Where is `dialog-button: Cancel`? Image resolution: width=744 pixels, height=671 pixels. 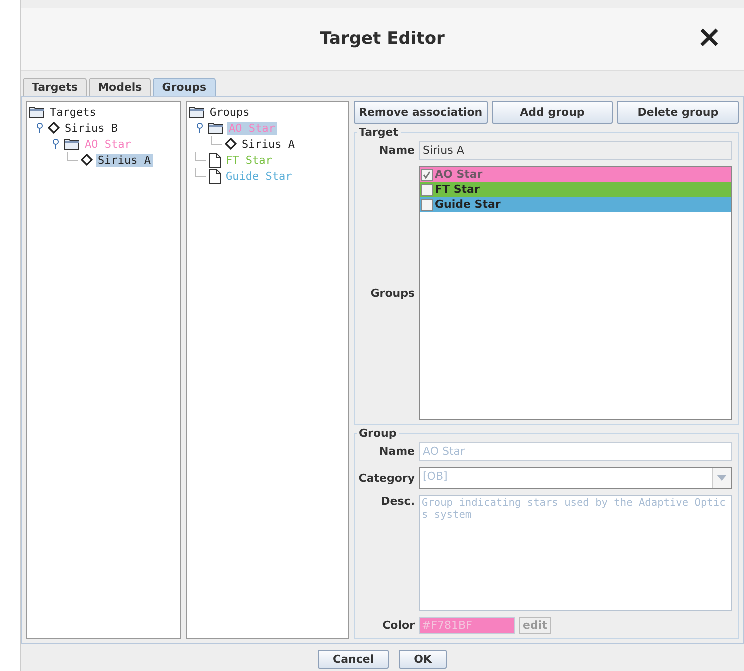 dialog-button: Cancel is located at coordinates (354, 659).